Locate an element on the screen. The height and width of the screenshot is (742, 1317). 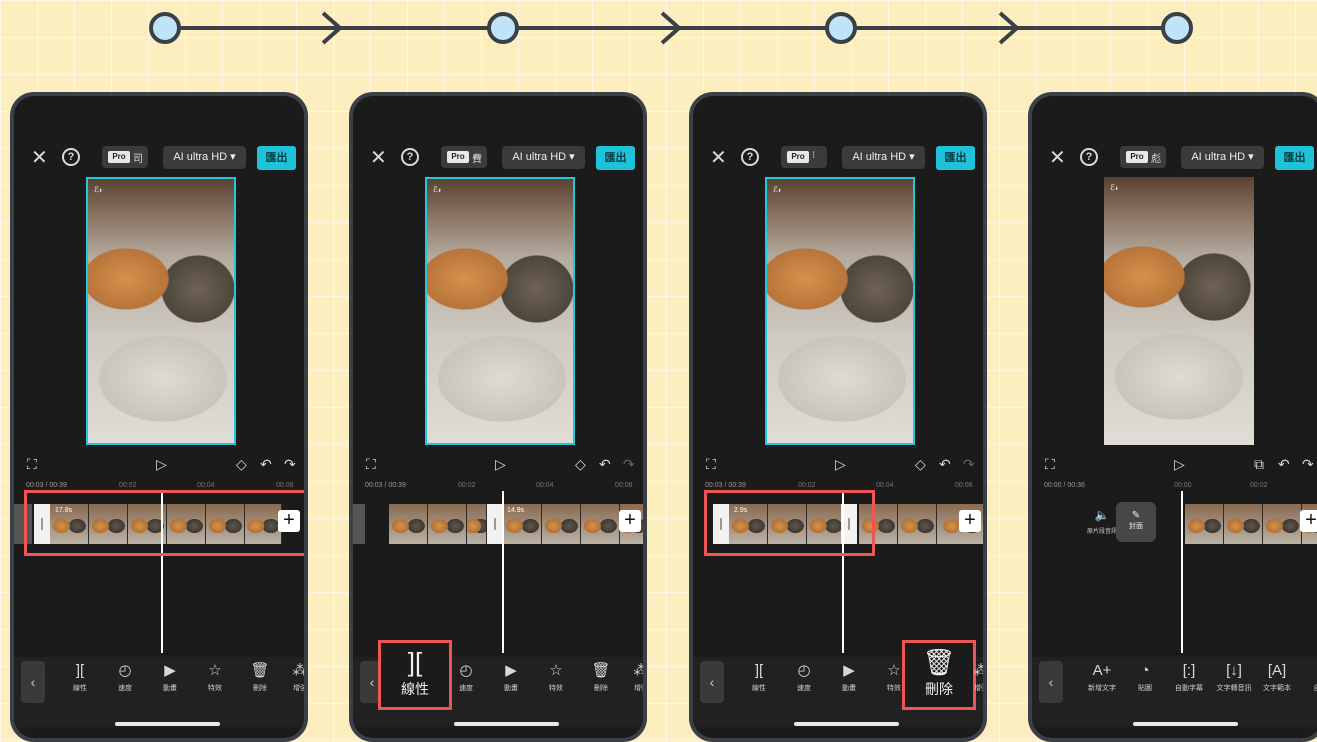
ruler-tick: 00:04 is located at coordinates (545, 485).